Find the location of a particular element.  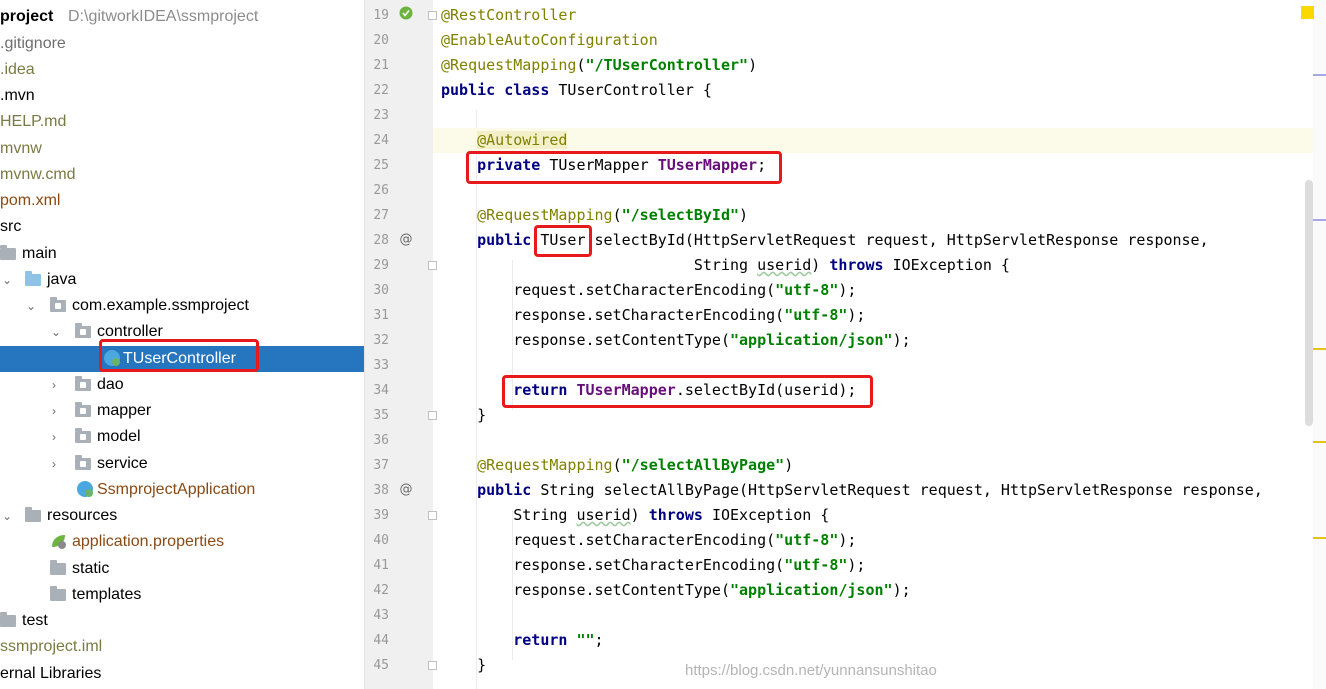

warning-indicator-icon is located at coordinates (1307, 12).